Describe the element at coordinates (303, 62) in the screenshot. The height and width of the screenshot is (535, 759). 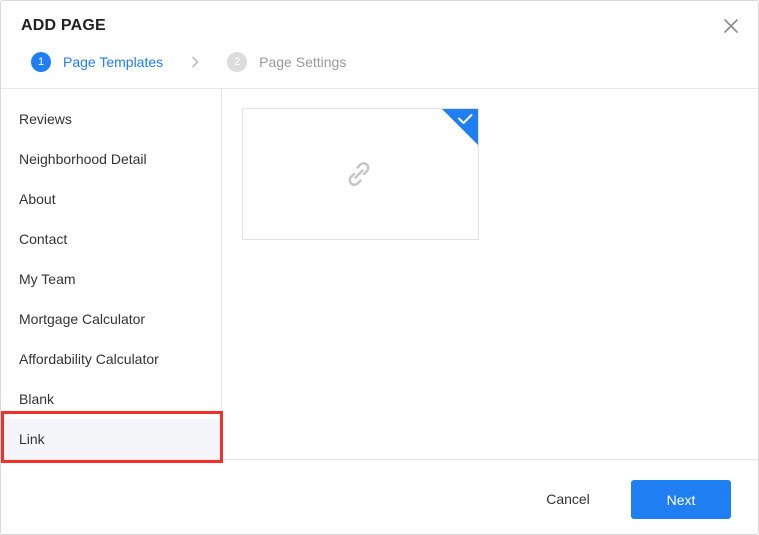
I see `step-label-page-settings: Page Settings` at that location.